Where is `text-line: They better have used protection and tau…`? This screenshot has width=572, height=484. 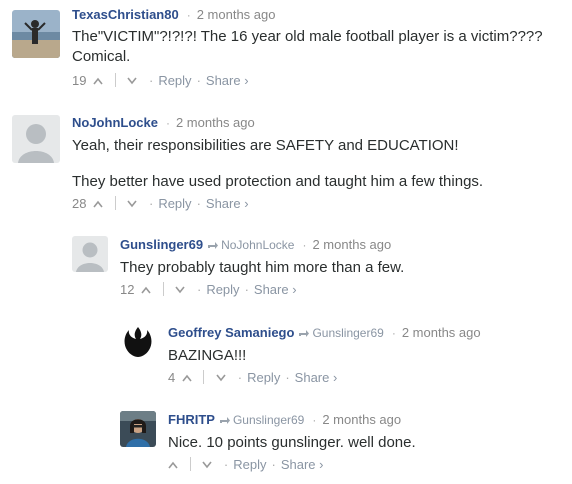
text-line: They better have used protection and tau… is located at coordinates (278, 181).